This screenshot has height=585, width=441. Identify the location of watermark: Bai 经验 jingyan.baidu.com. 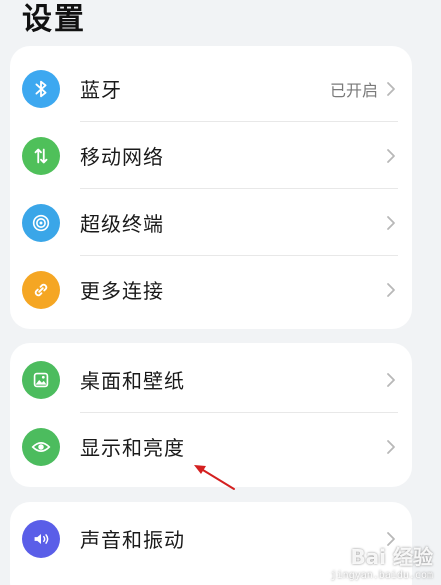
(382, 561).